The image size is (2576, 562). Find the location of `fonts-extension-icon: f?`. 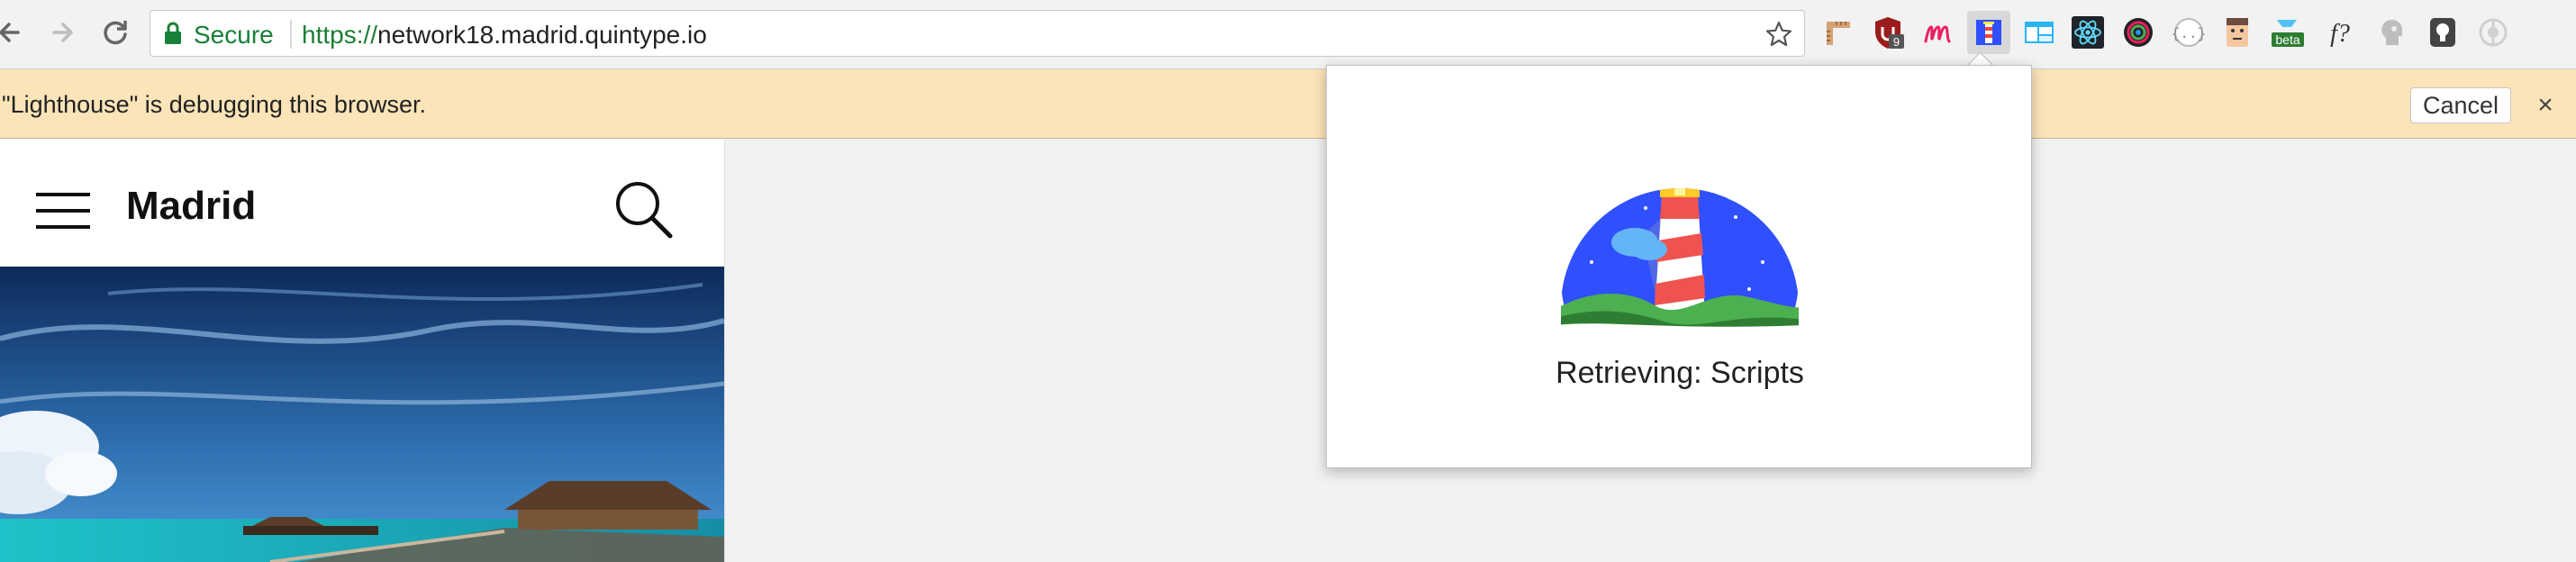

fonts-extension-icon: f? is located at coordinates (2340, 32).